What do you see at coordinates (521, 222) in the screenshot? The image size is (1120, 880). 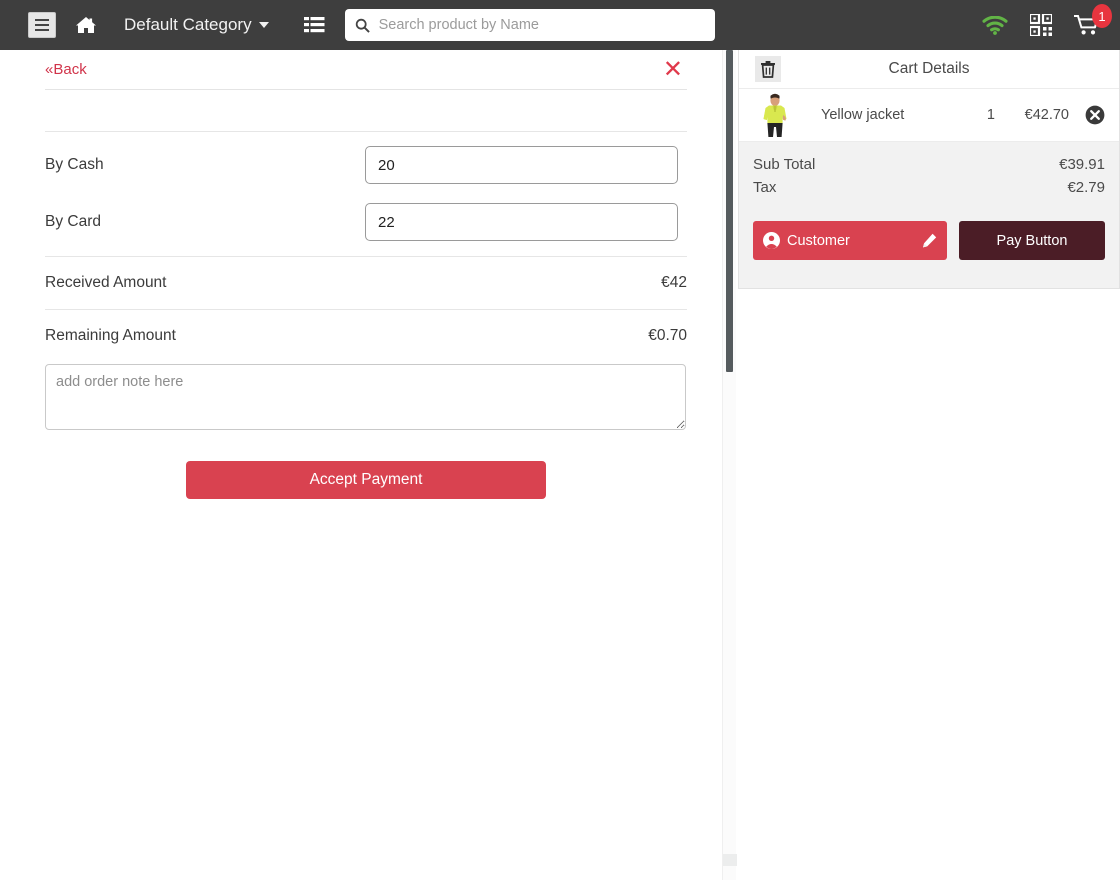 I see `by-card-input` at bounding box center [521, 222].